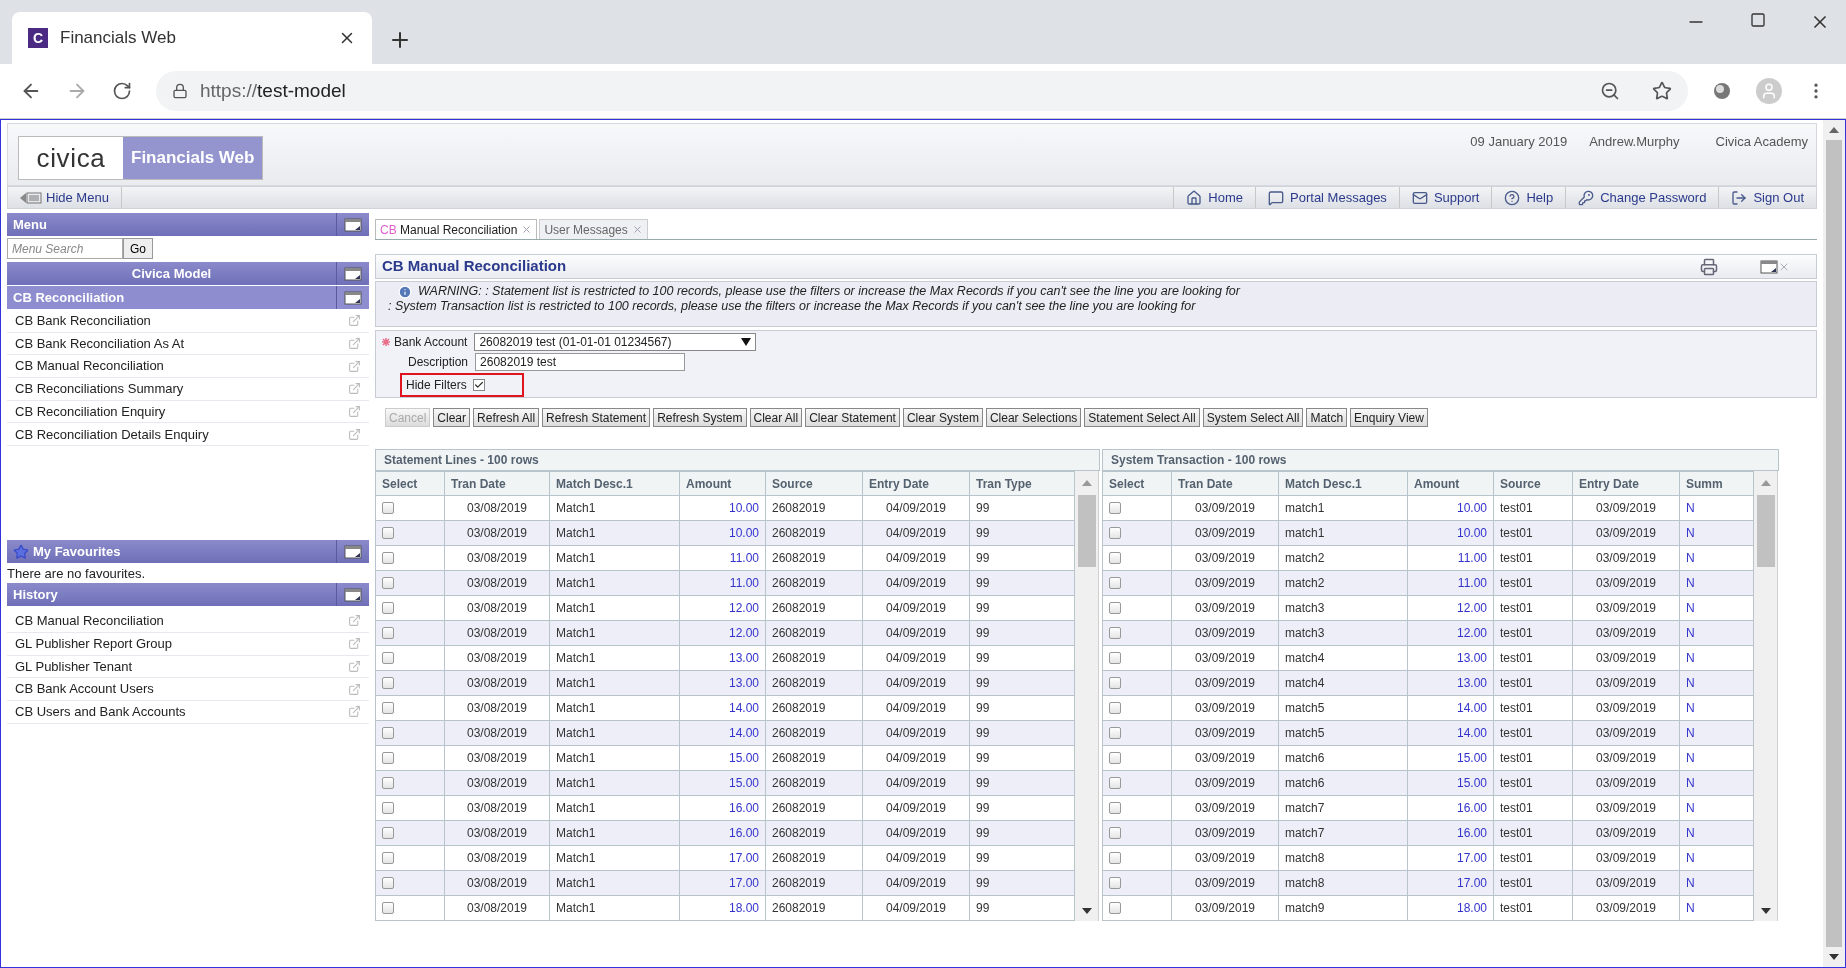 This screenshot has height=968, width=1846. I want to click on column-header: Match Desc.1, so click(1343, 483).